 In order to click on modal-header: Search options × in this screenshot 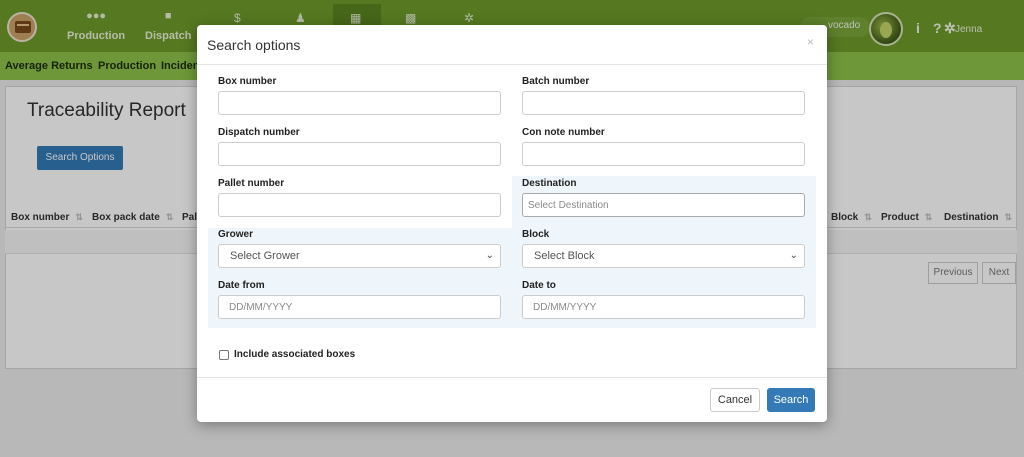, I will do `click(512, 45)`.